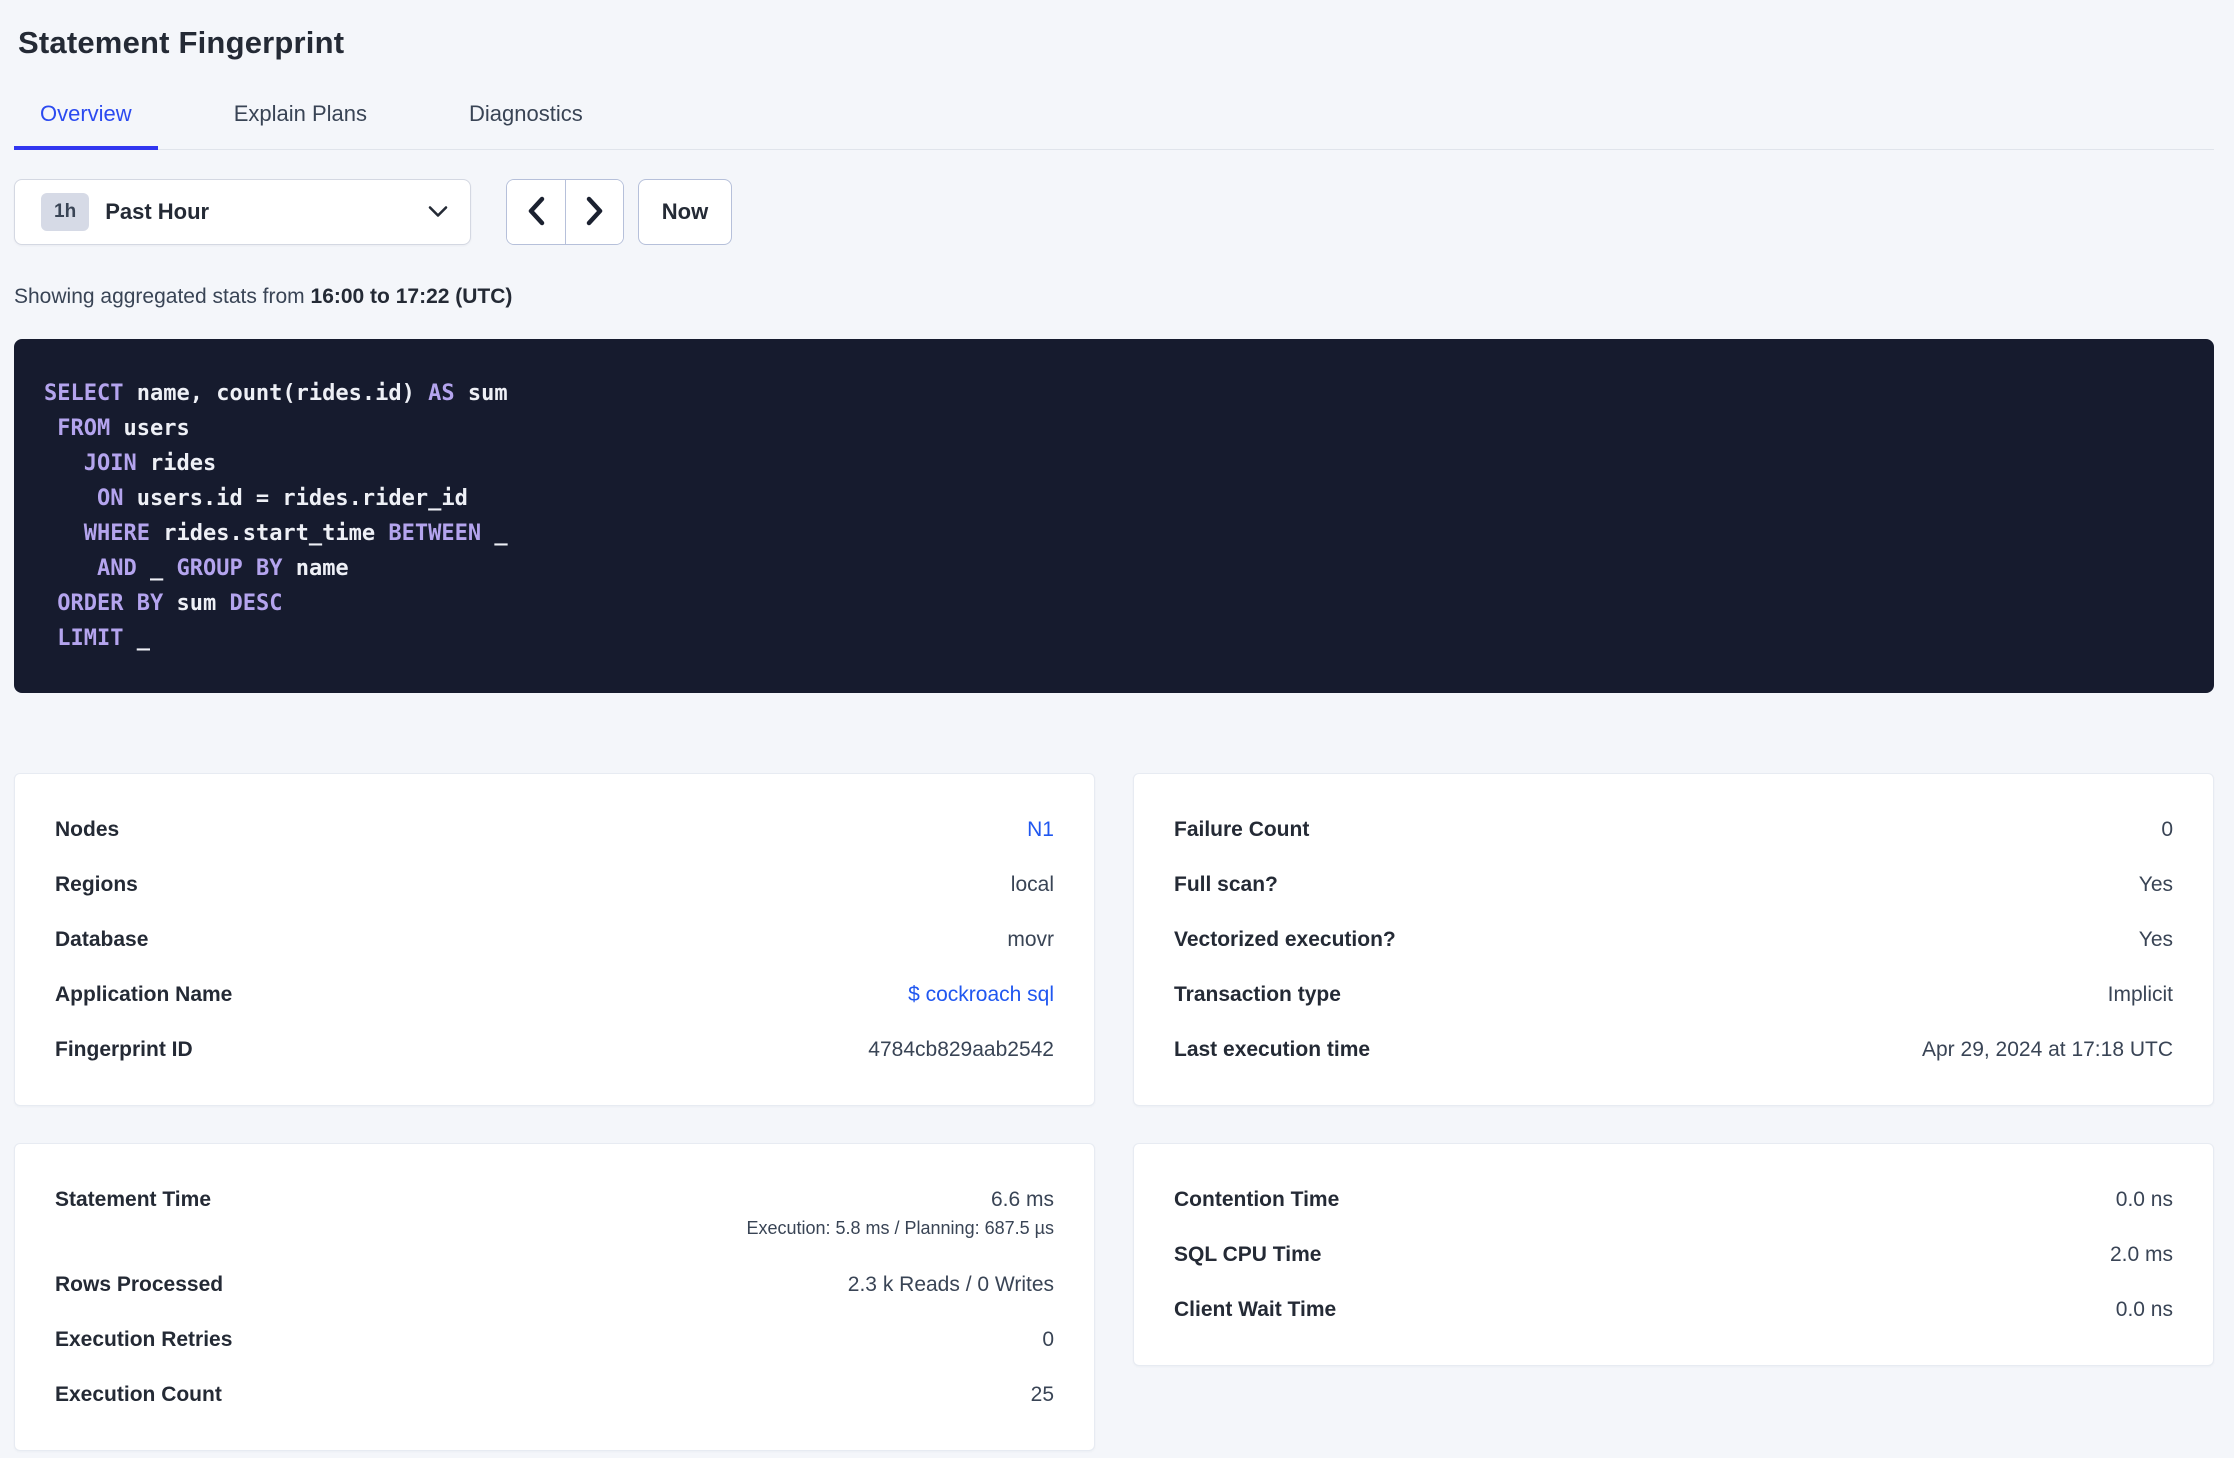 The height and width of the screenshot is (1458, 2234). I want to click on statement-time-value: 6.6 ms, so click(1022, 1199).